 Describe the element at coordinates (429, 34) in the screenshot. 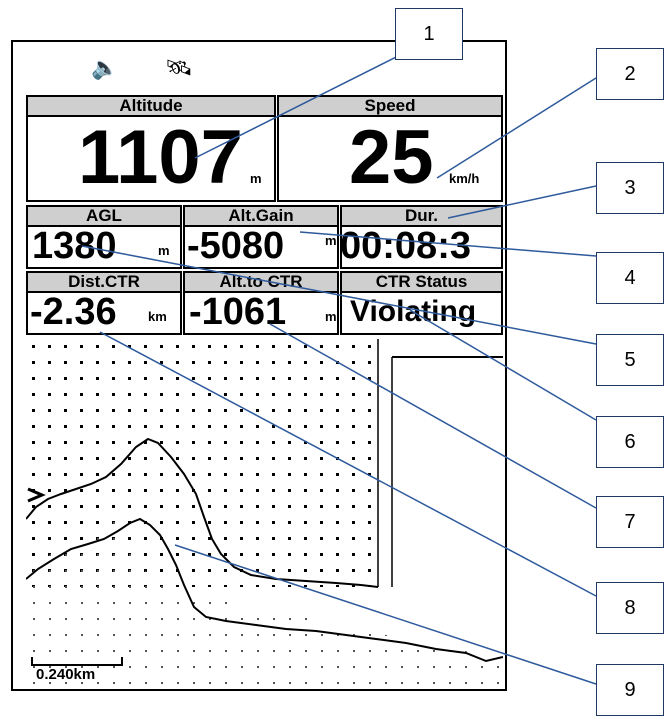

I see `callout-1: 1` at that location.